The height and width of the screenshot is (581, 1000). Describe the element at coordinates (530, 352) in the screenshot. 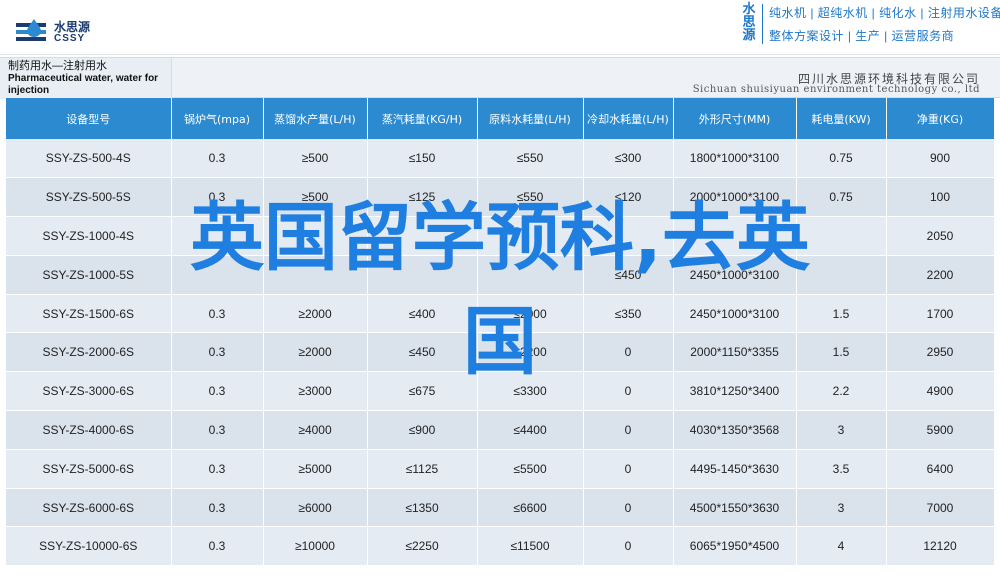

I see `table-cell: ≤2200` at that location.